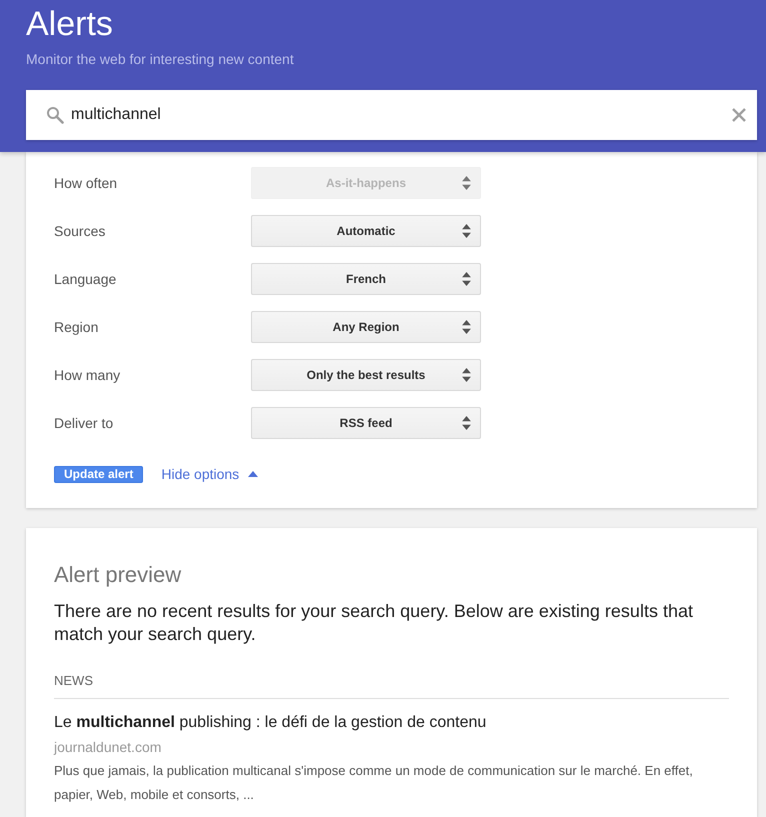 Image resolution: width=766 pixels, height=817 pixels. What do you see at coordinates (200, 474) in the screenshot?
I see `hide-options-link: Hide options` at bounding box center [200, 474].